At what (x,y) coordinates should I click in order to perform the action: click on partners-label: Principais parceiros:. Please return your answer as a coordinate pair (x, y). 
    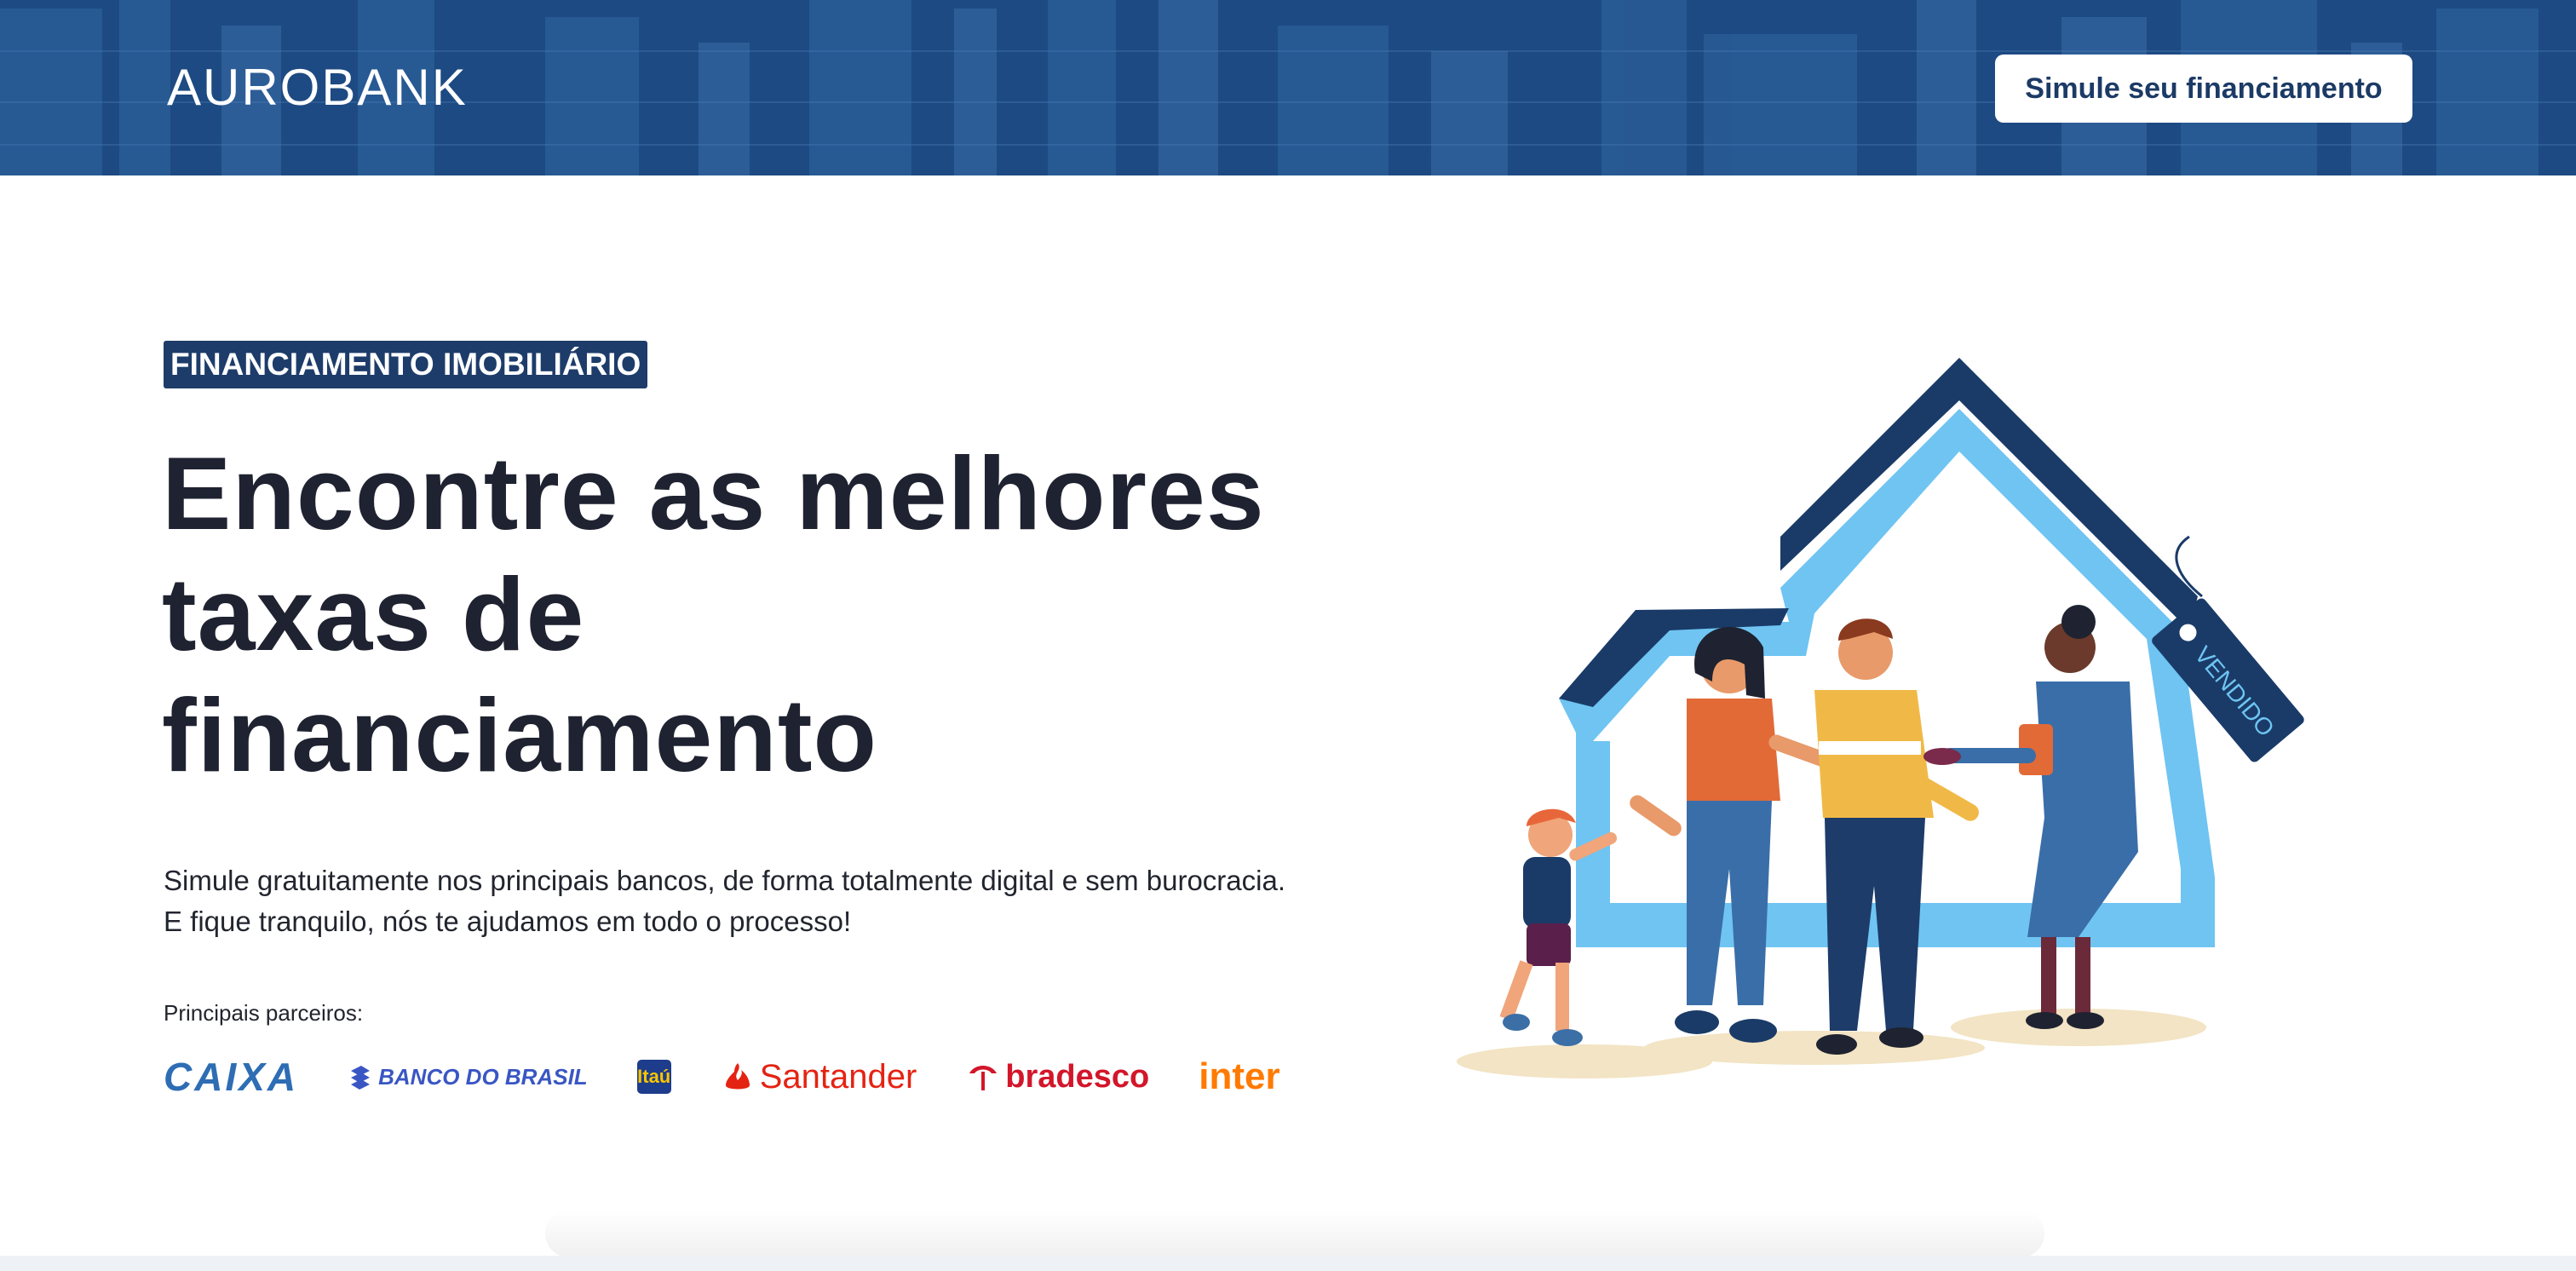
    Looking at the image, I should click on (264, 1013).